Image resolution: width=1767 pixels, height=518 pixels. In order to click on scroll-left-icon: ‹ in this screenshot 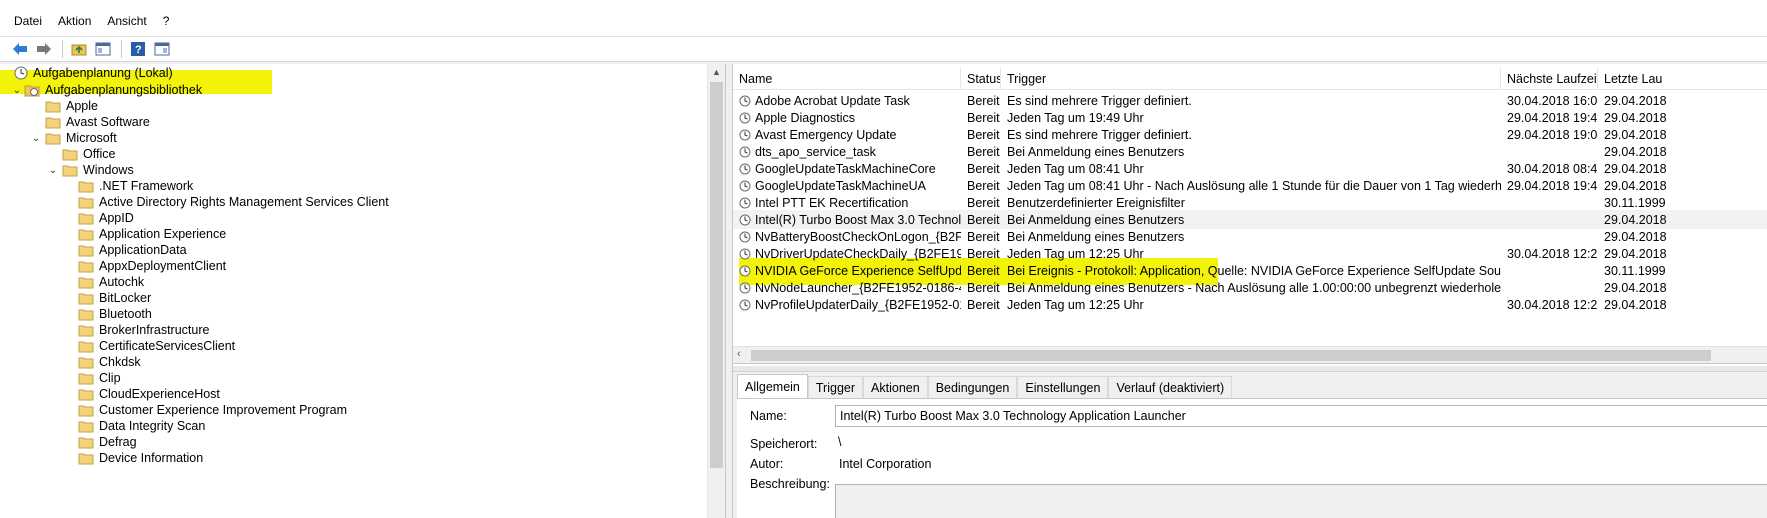, I will do `click(739, 354)`.